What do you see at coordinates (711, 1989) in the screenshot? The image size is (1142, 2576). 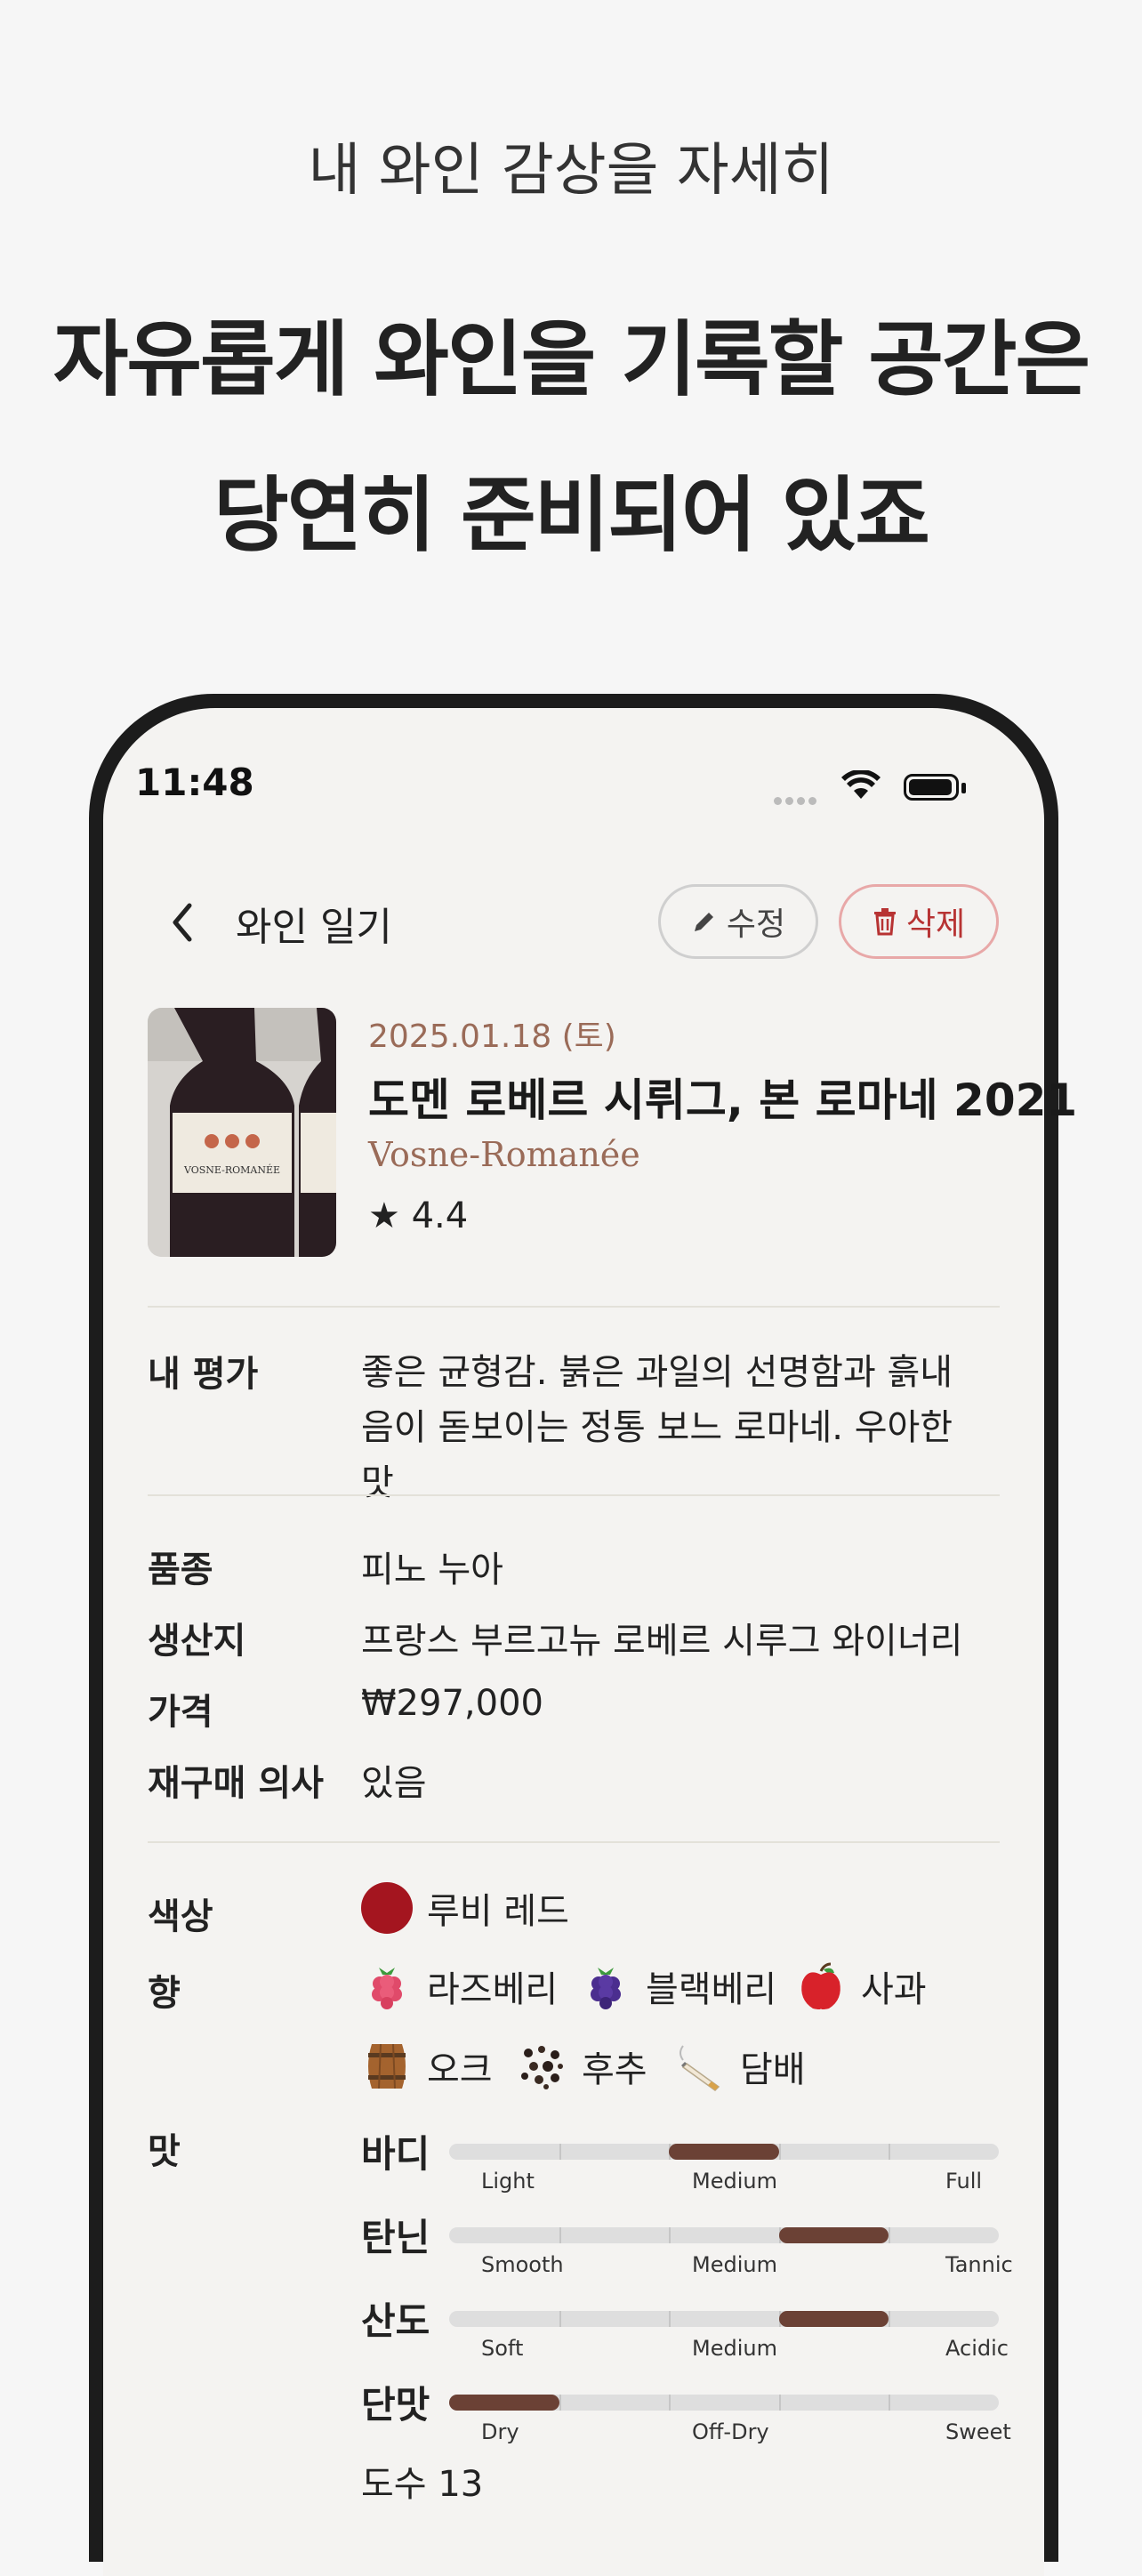 I see `aroma-blackberry: 블랙베리` at bounding box center [711, 1989].